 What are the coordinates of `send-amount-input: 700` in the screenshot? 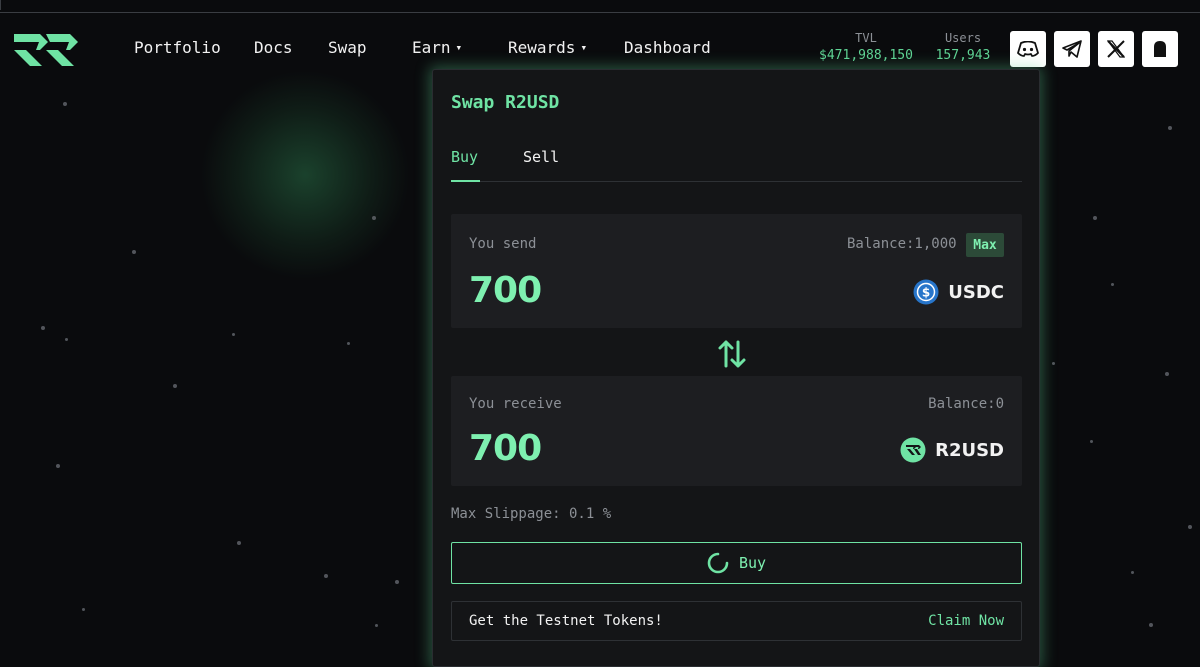 It's located at (505, 290).